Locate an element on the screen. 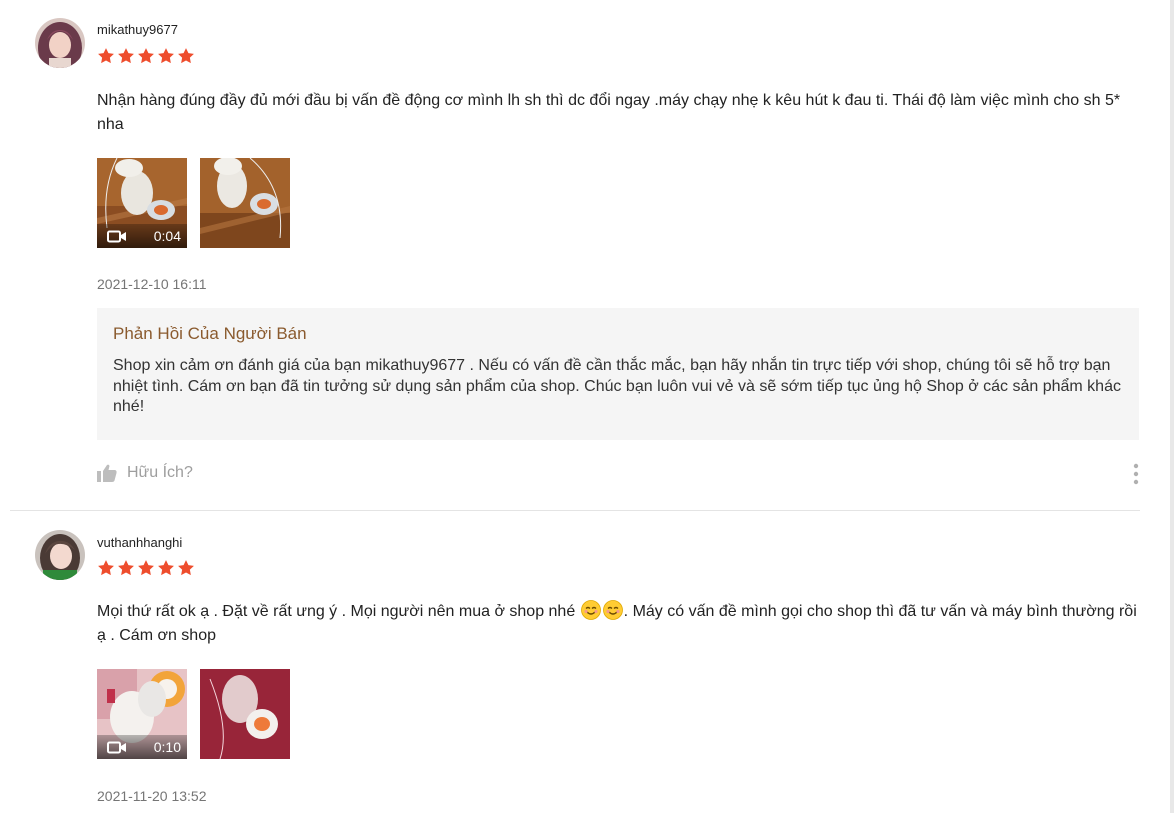  more-vertical-icon is located at coordinates (1136, 475).